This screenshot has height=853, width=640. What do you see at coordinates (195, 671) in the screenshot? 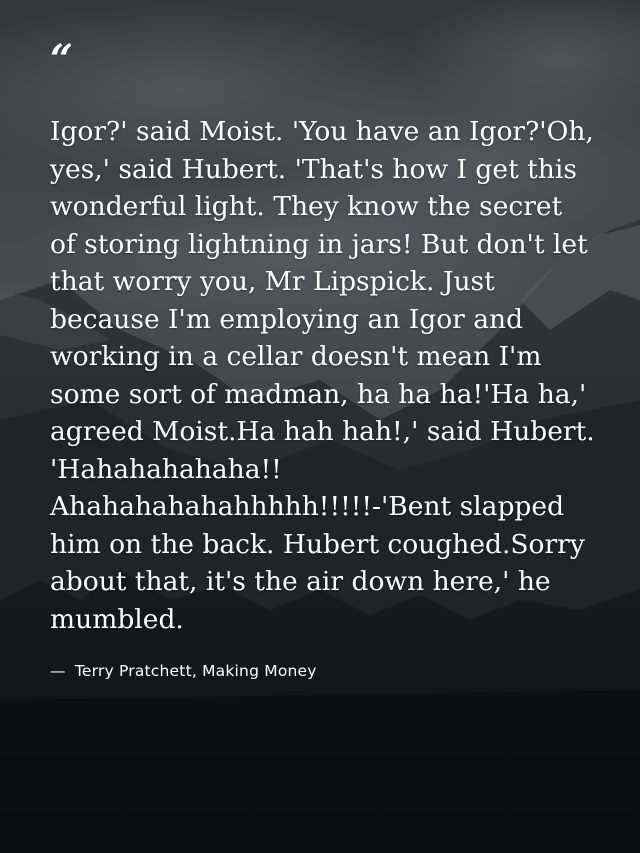
I see `attribution-author: Terry Pratchett, Making Money` at bounding box center [195, 671].